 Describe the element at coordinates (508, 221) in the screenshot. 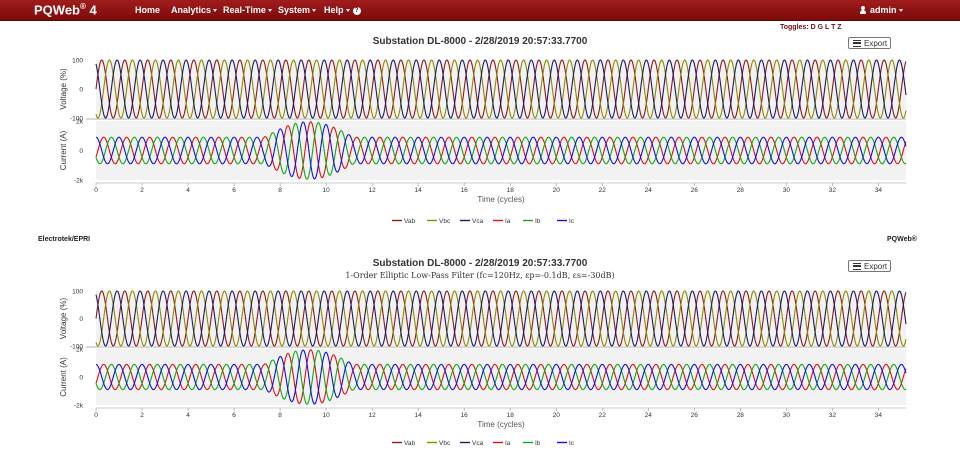

I see `legend-label: Ia` at that location.